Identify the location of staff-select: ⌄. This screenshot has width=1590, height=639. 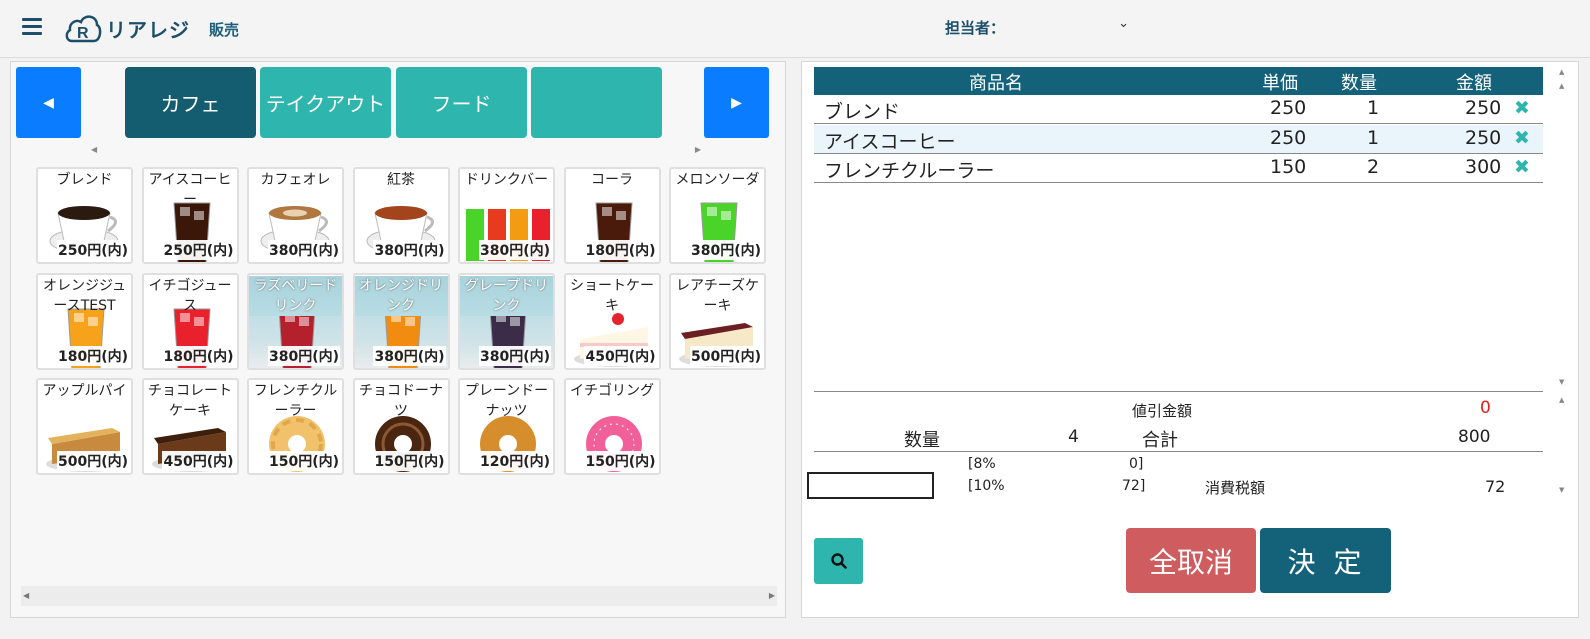
(1075, 26).